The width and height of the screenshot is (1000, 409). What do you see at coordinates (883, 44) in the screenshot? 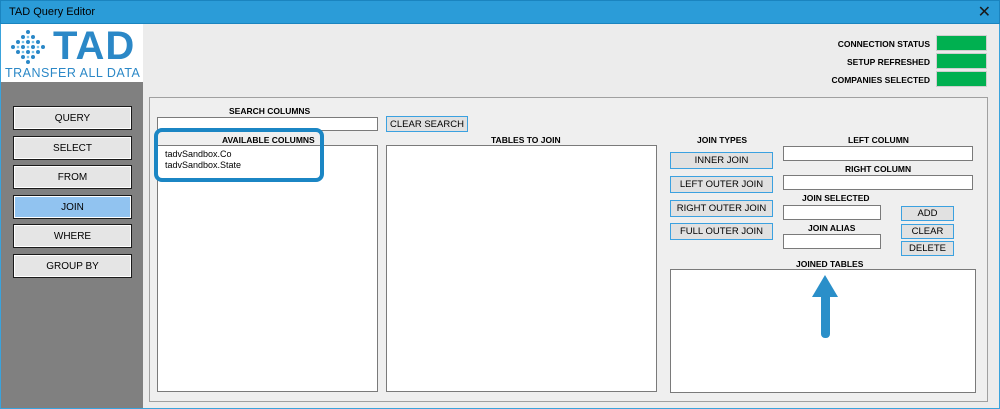
I see `connection-status-label: CONNECTION STATUS` at bounding box center [883, 44].